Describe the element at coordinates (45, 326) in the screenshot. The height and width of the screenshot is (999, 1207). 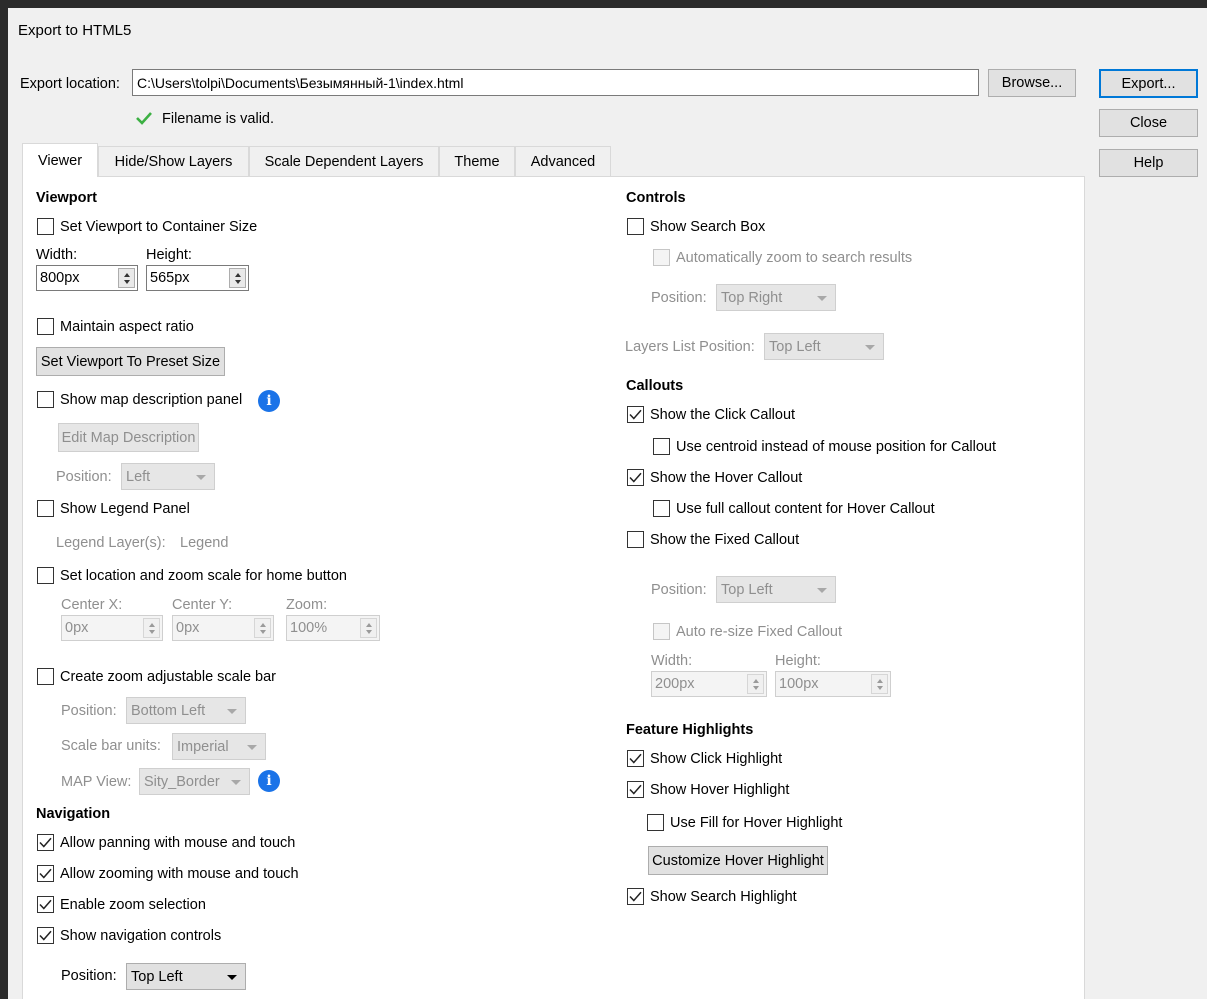
I see `maintain-aspect-checkbox` at that location.